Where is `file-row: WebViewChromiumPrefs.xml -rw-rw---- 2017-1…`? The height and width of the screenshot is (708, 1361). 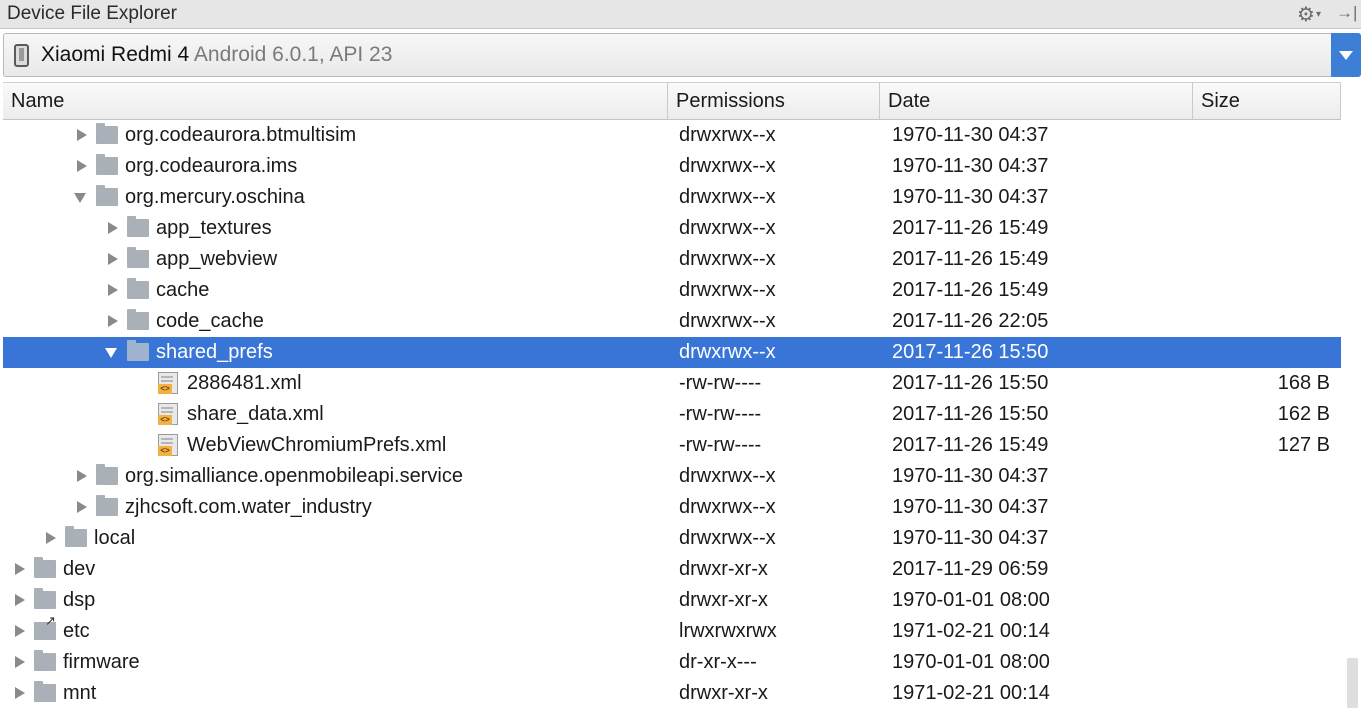
file-row: WebViewChromiumPrefs.xml -rw-rw---- 2017-1… is located at coordinates (672, 445).